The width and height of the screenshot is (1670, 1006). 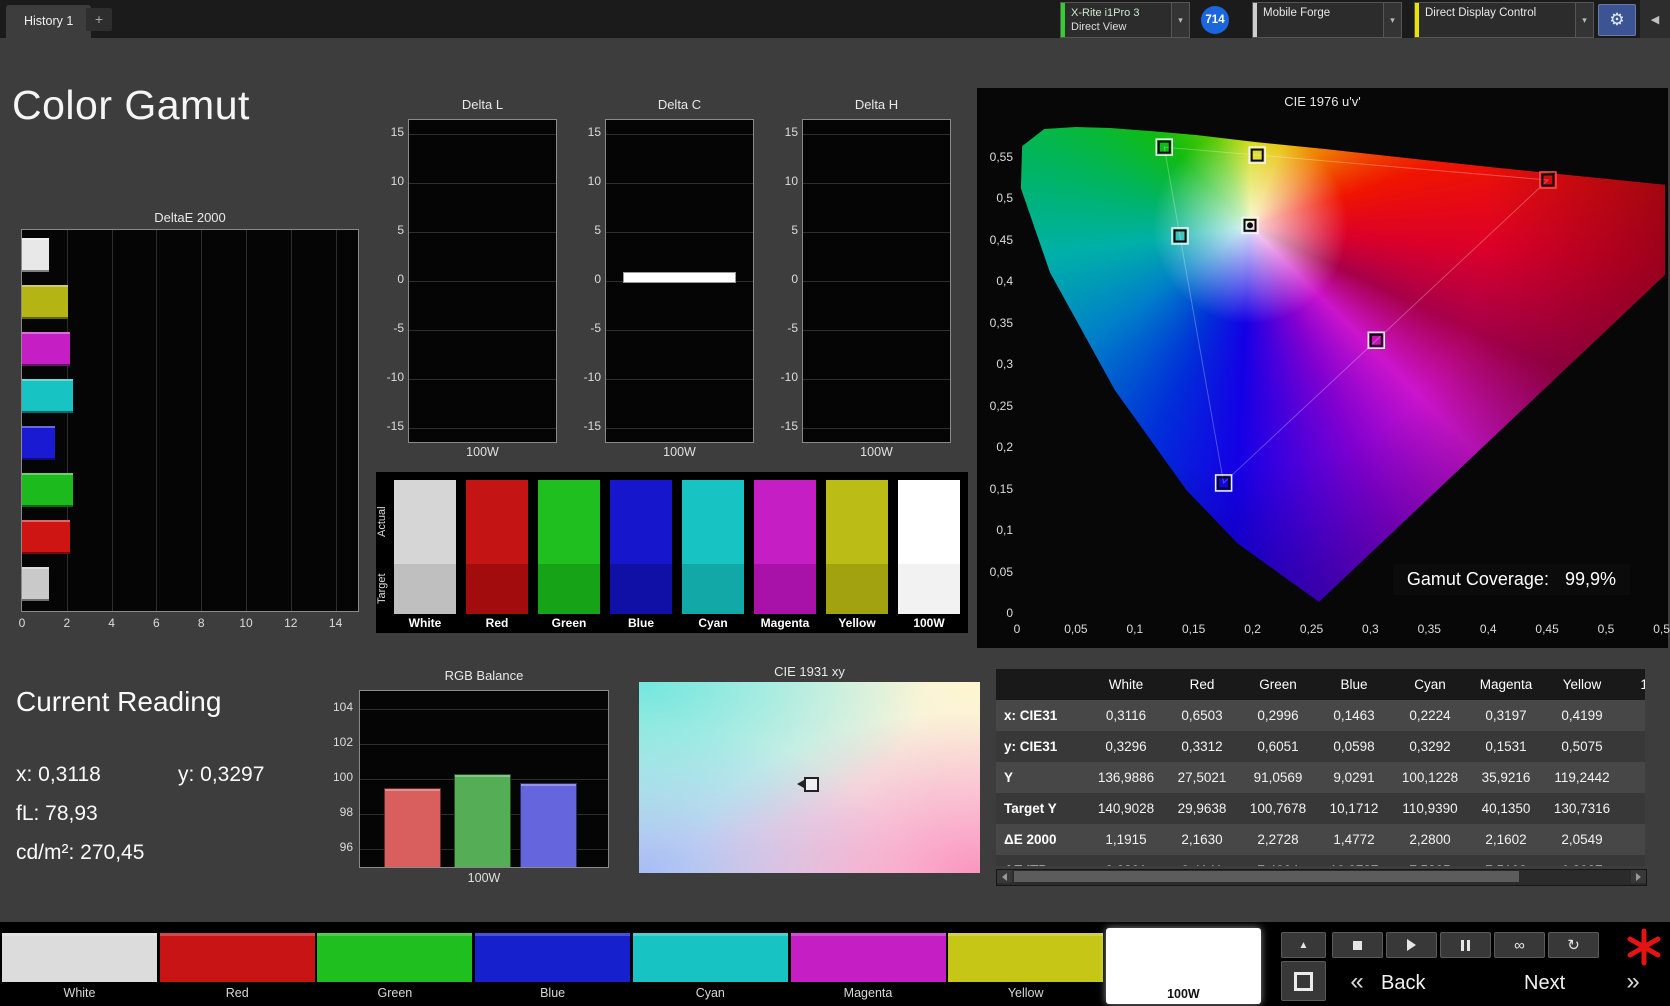 What do you see at coordinates (1126, 746) in the screenshot?
I see `table-cell: 0,3296` at bounding box center [1126, 746].